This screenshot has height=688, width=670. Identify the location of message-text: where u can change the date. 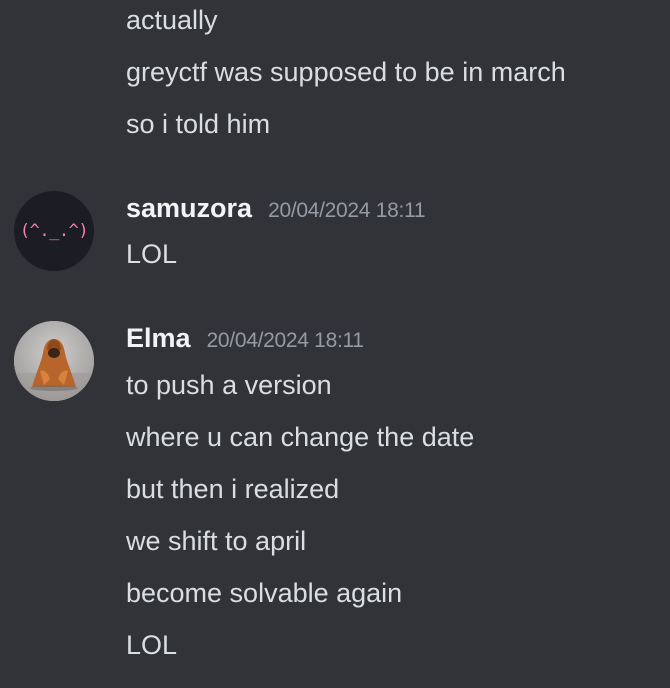
(300, 437).